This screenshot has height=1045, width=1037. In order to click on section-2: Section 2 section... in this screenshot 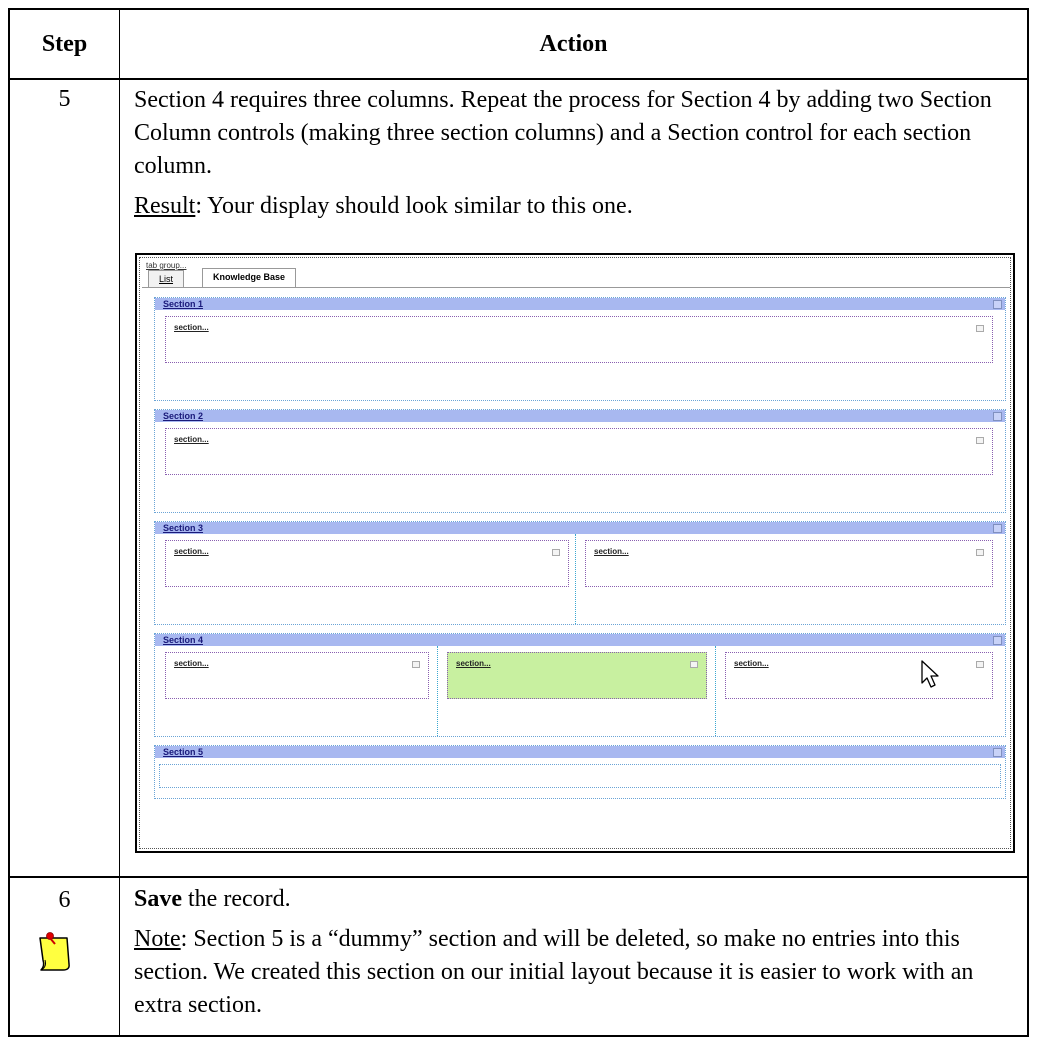, I will do `click(580, 461)`.